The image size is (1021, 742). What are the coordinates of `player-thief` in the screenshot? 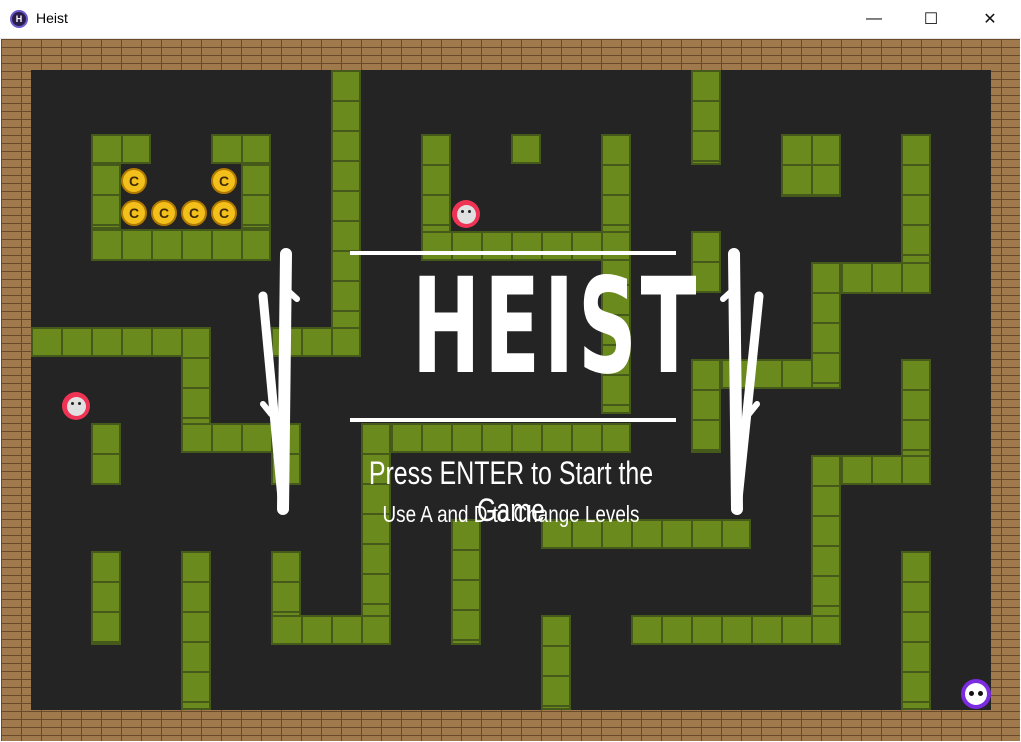 It's located at (976, 694).